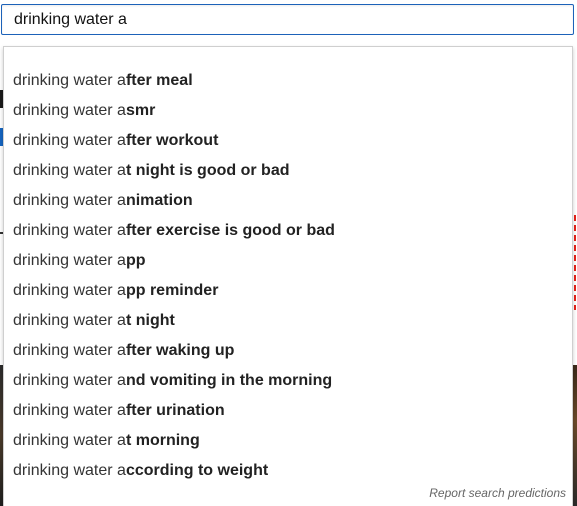 The width and height of the screenshot is (577, 506). Describe the element at coordinates (288, 201) in the screenshot. I see `suggestion-item: drinking water animation` at that location.